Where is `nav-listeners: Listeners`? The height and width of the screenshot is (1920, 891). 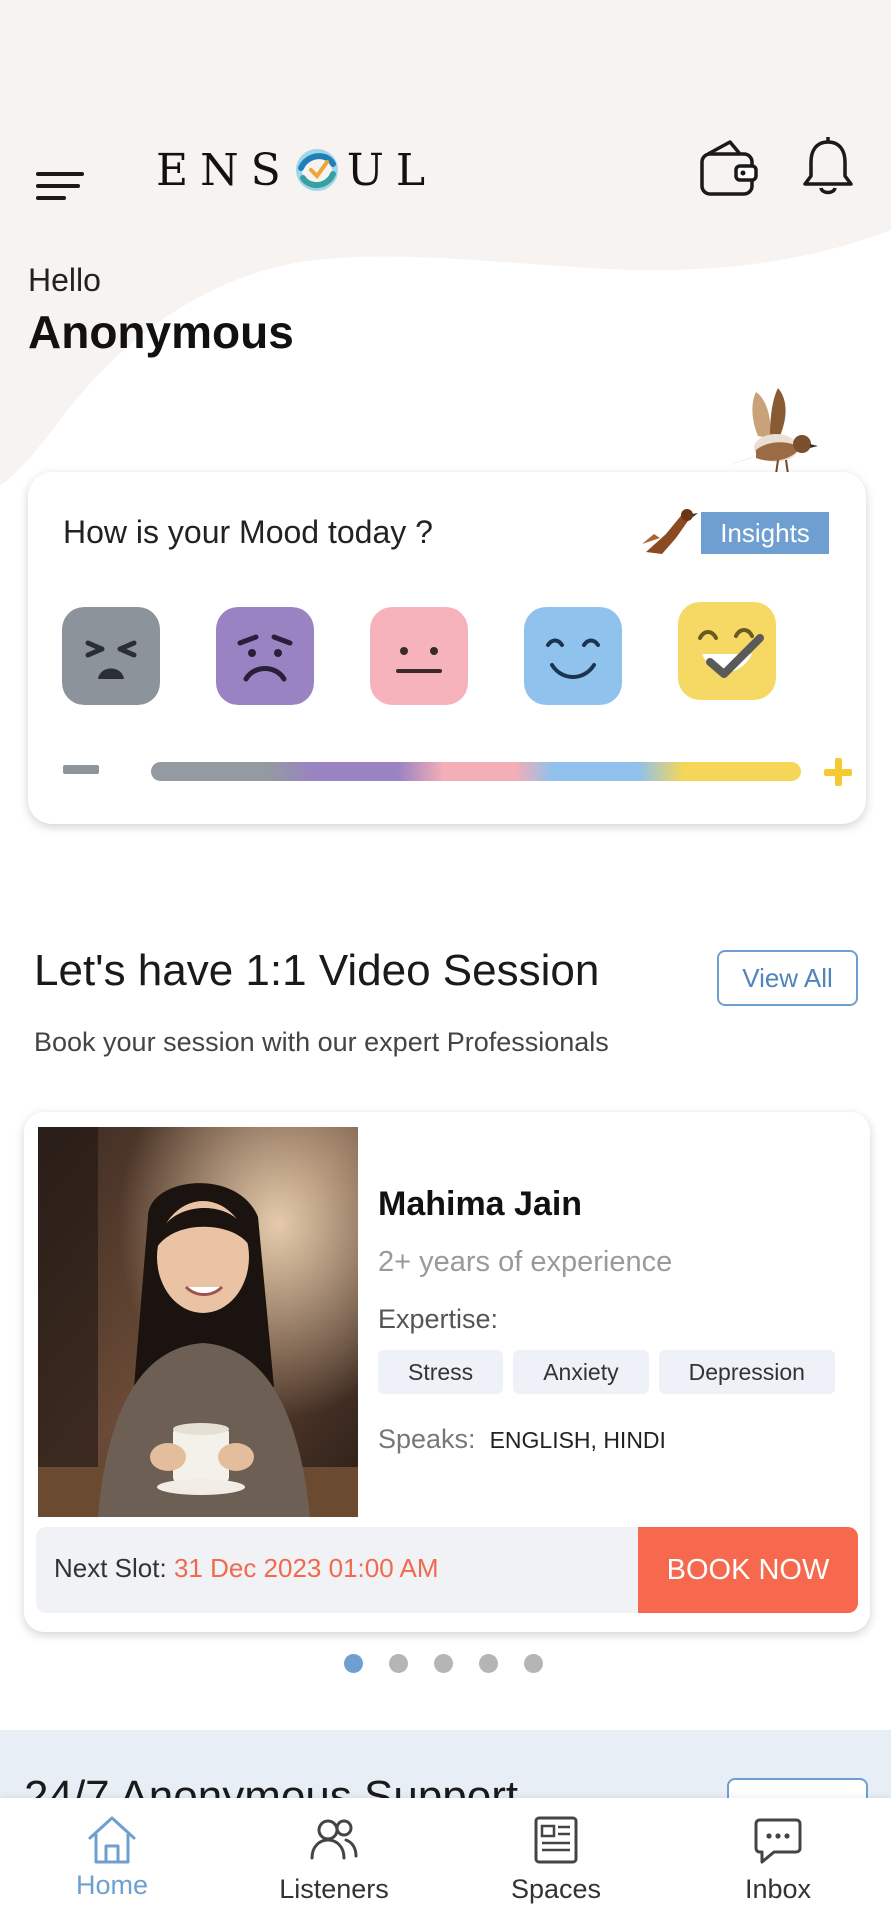 nav-listeners: Listeners is located at coordinates (334, 1862).